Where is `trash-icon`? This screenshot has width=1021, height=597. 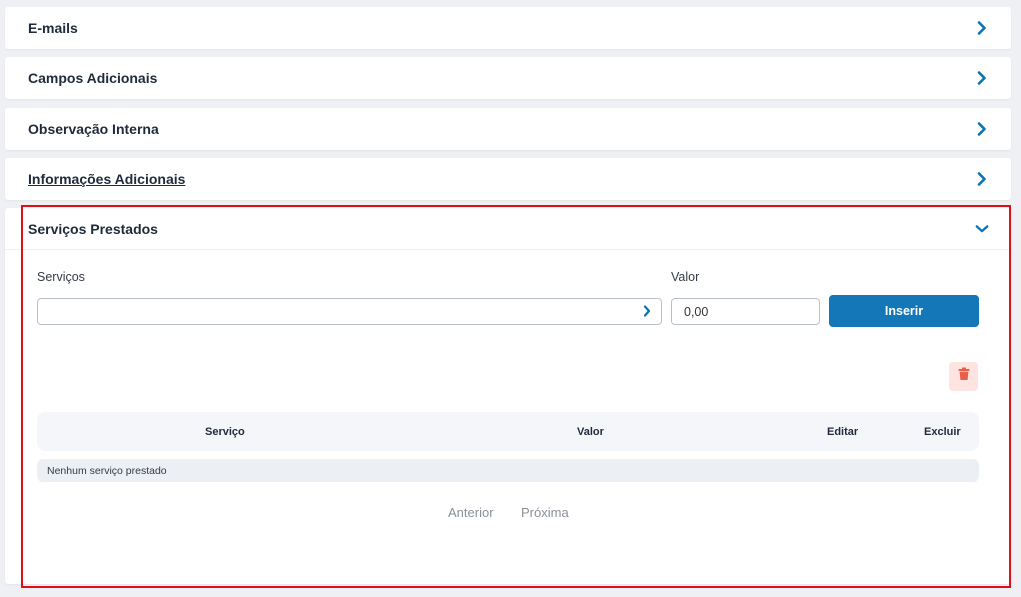 trash-icon is located at coordinates (964, 376).